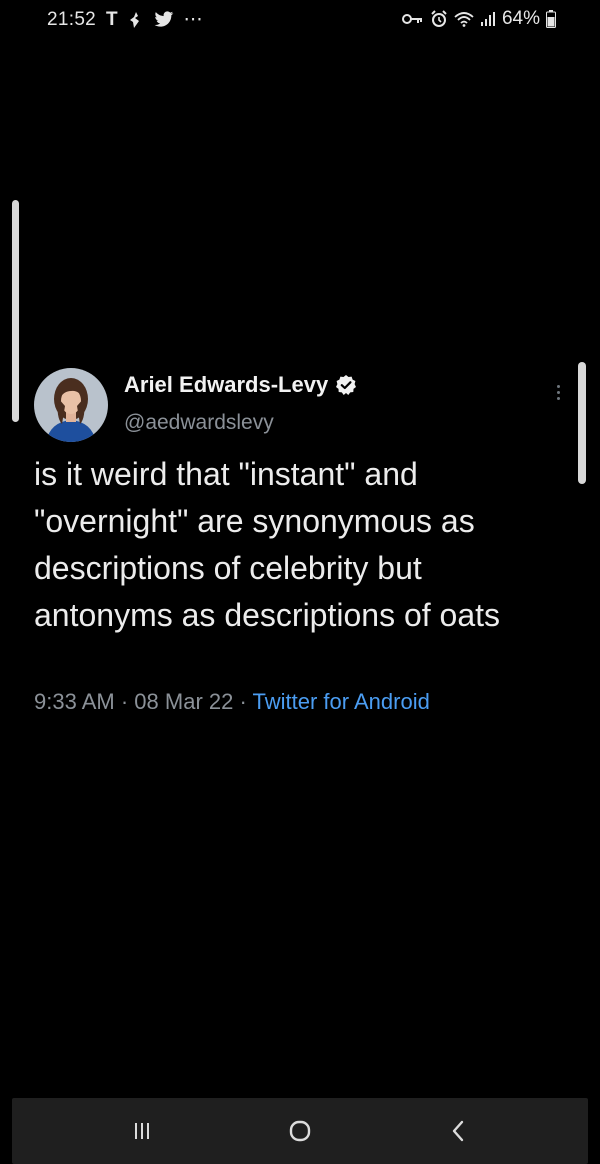  I want to click on avatar-portrait-image, so click(71, 405).